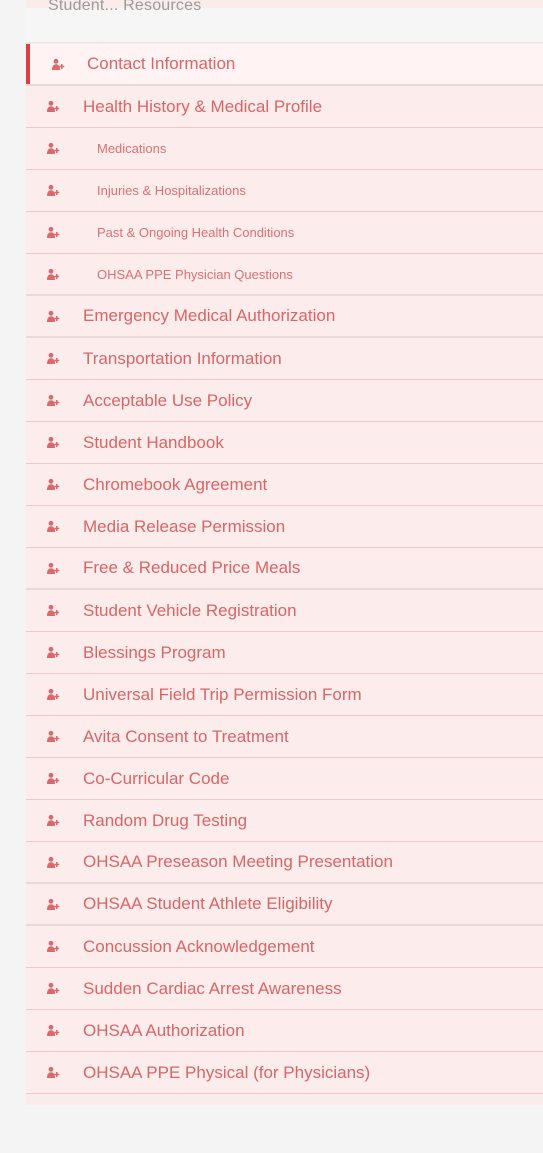  Describe the element at coordinates (154, 652) in the screenshot. I see `nav-item-label: Blessings Program` at that location.